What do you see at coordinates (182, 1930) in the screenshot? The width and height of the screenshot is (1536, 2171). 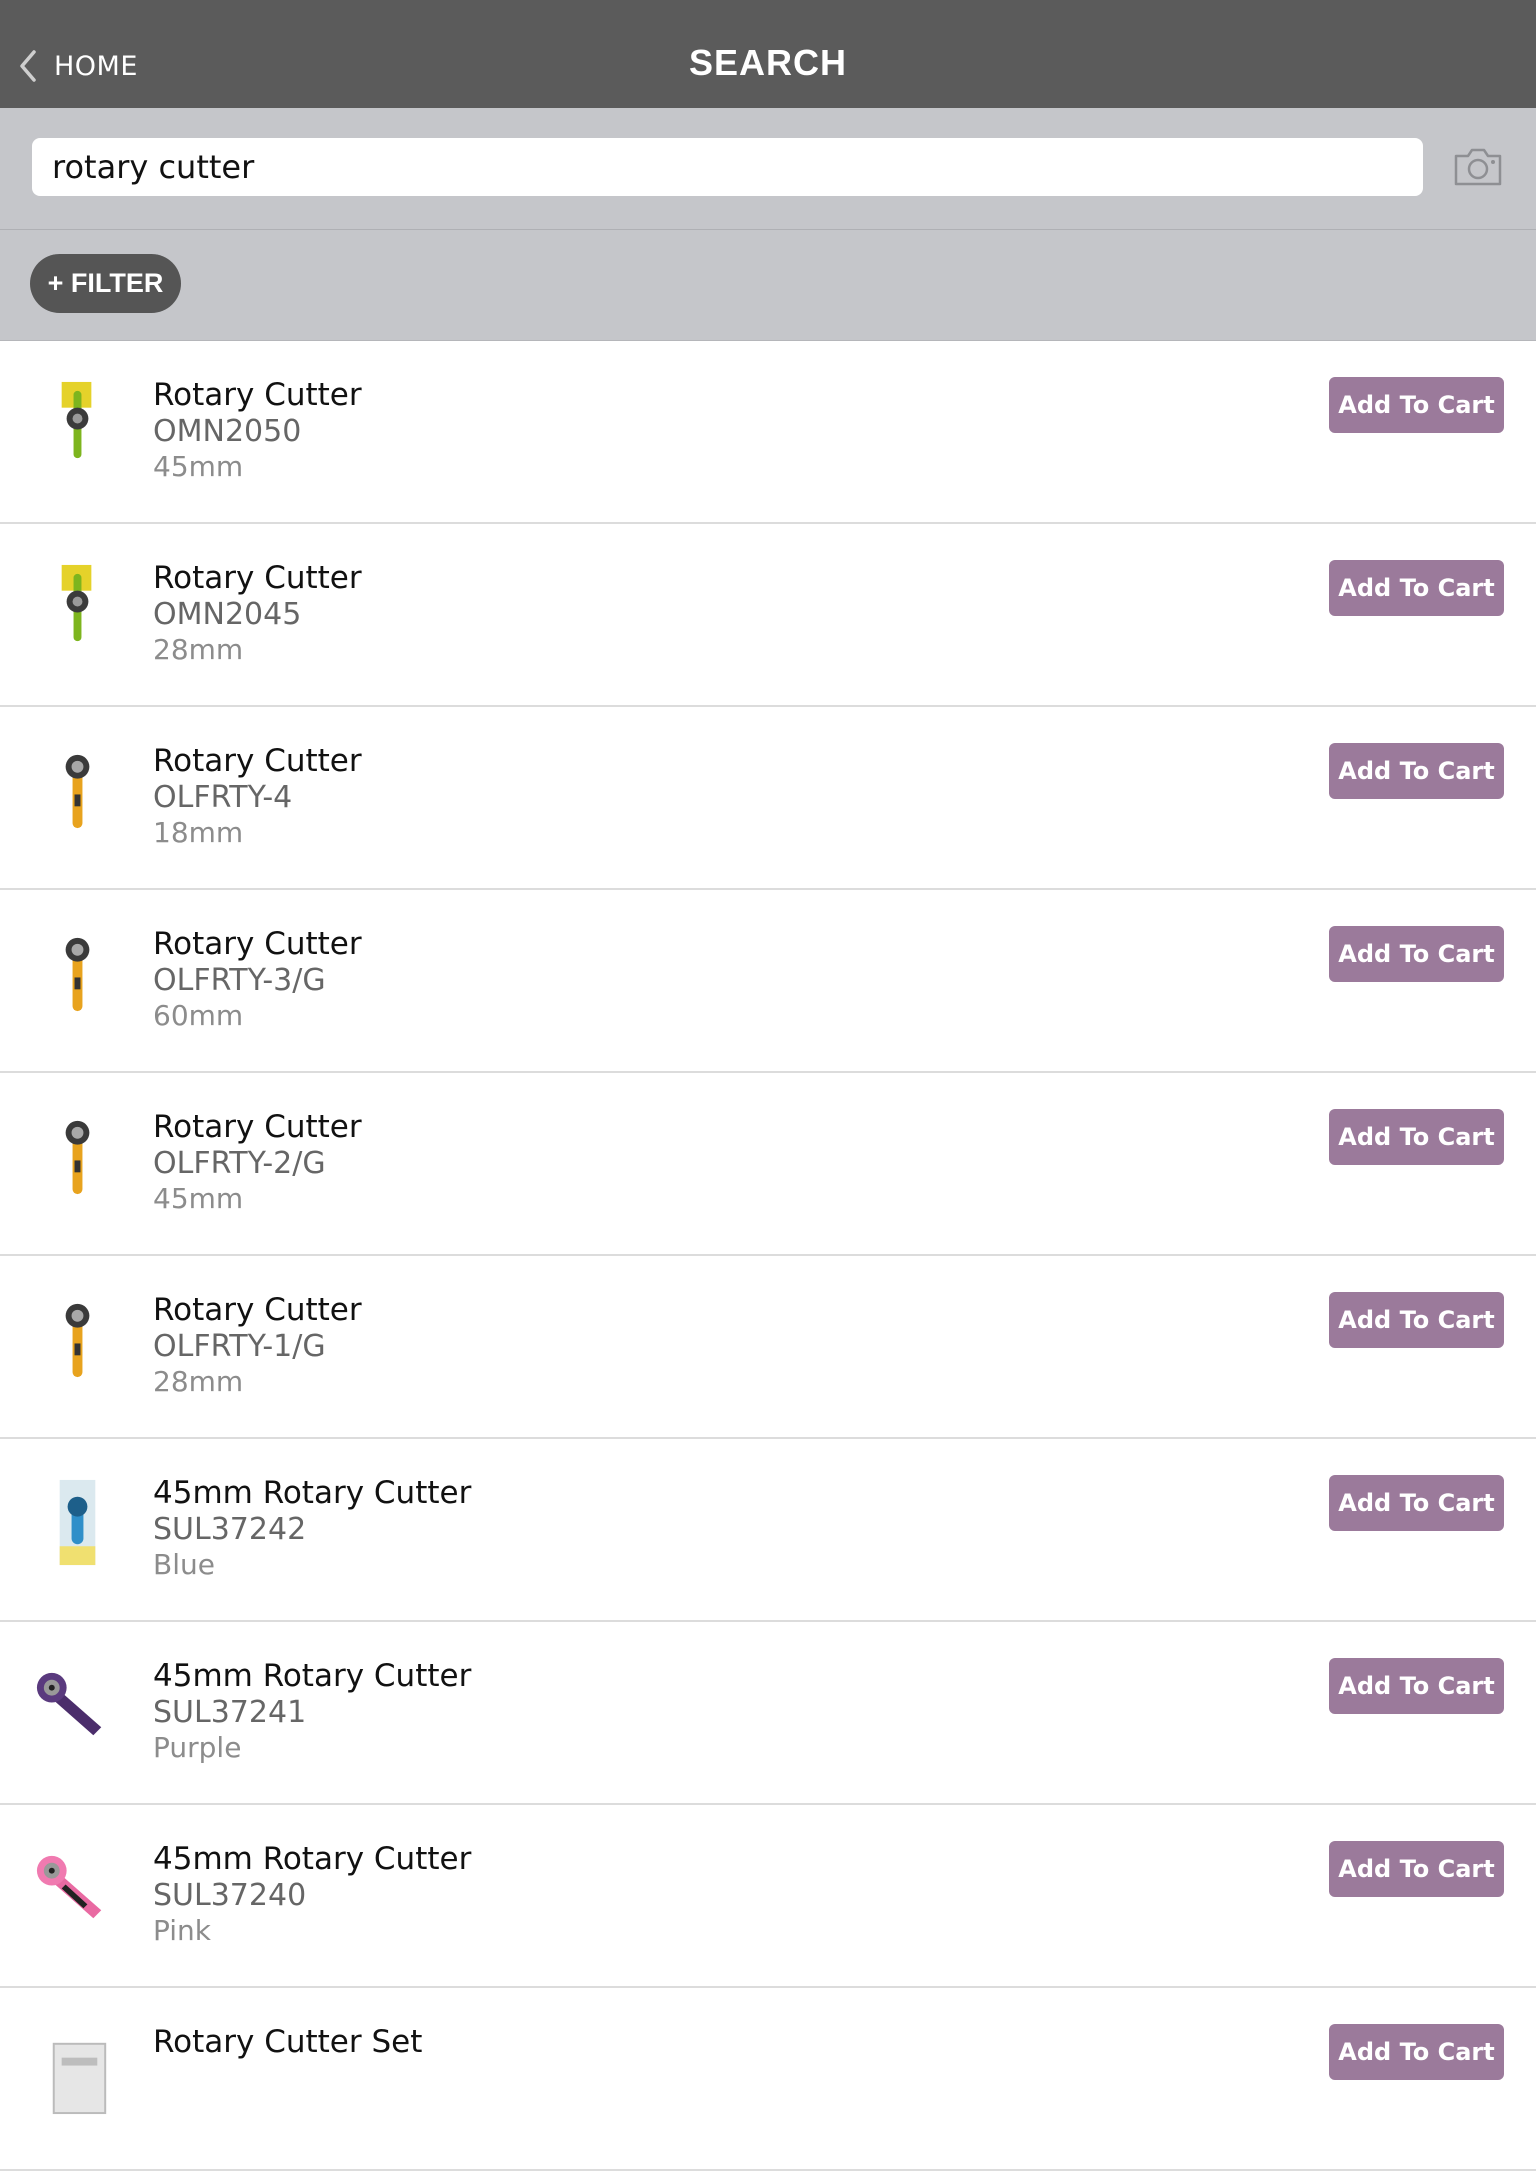 I see `product-detail: Pink` at bounding box center [182, 1930].